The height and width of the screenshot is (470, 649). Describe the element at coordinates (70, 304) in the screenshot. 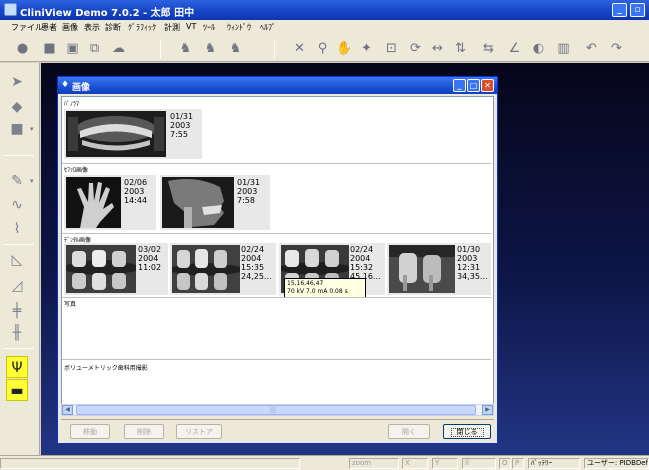

I see `section-label-photo: 写真` at that location.